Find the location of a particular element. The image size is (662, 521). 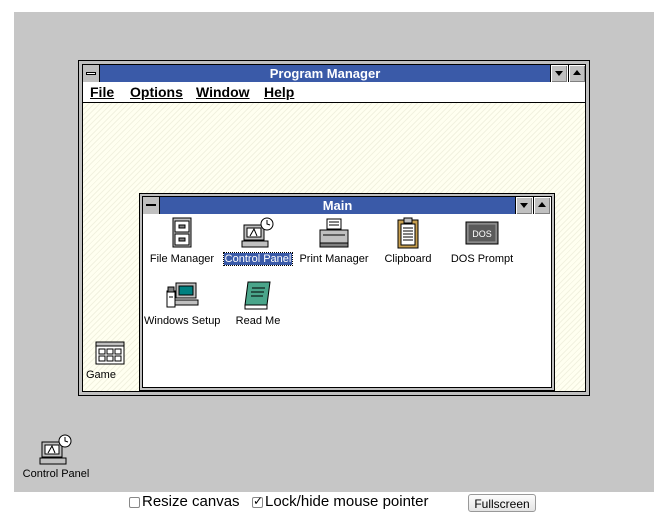

clipboard-icon is located at coordinates (408, 233).